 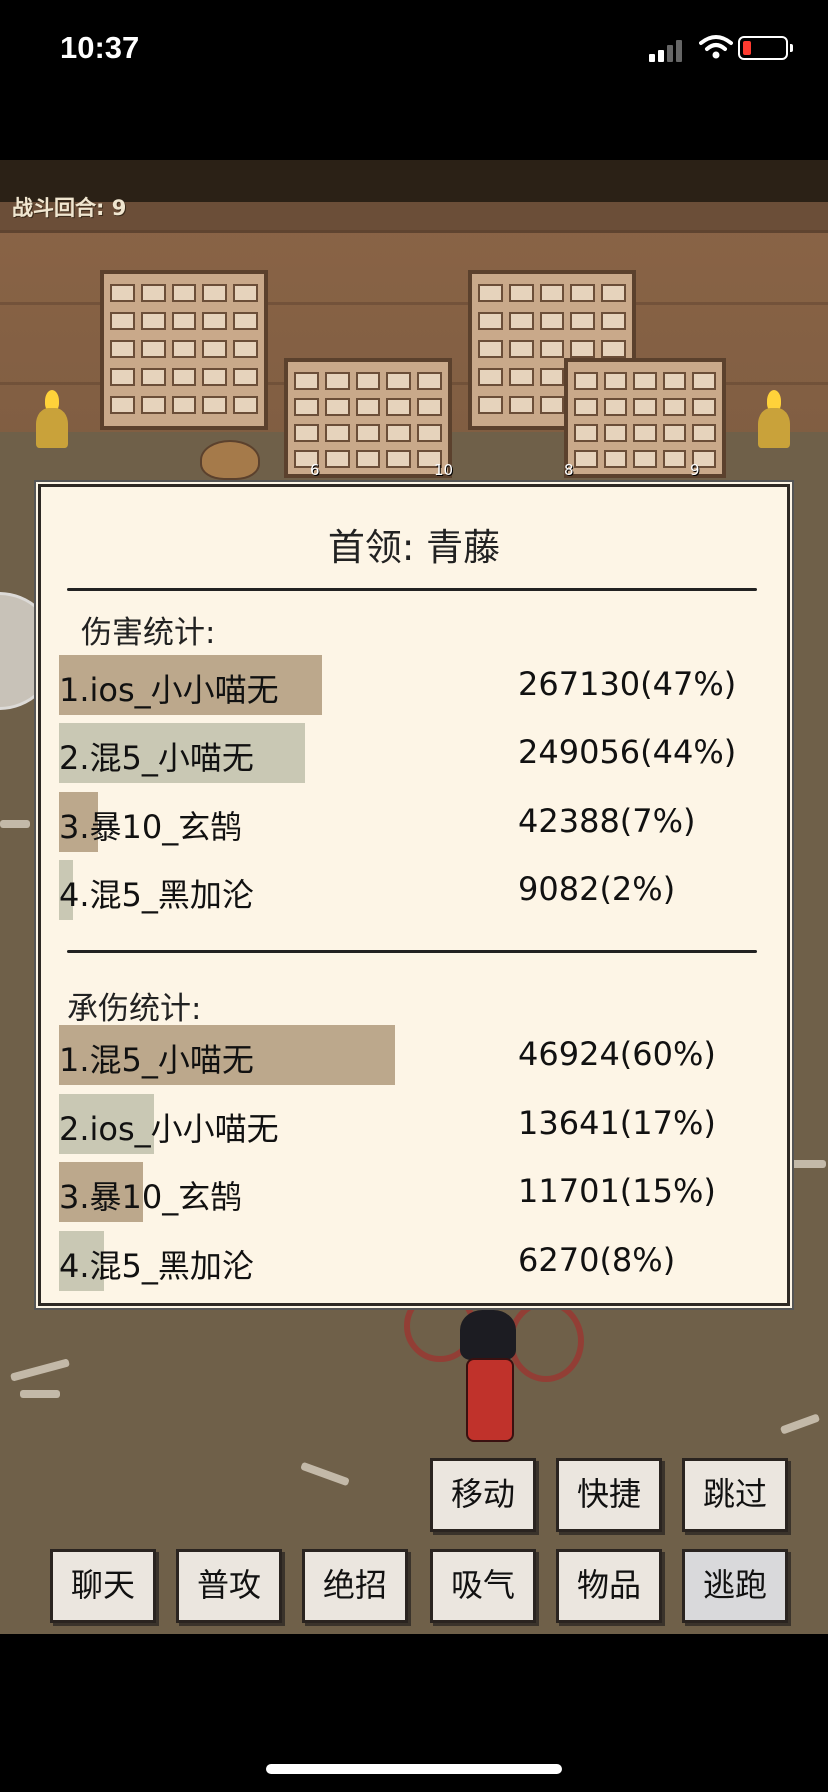 What do you see at coordinates (597, 1260) in the screenshot?
I see `damage-taken-value: 6270(8%)` at bounding box center [597, 1260].